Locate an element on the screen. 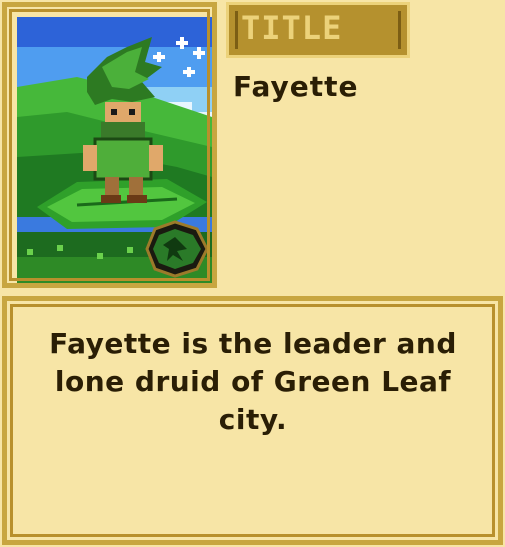  character-name: Fayette is located at coordinates (296, 86).